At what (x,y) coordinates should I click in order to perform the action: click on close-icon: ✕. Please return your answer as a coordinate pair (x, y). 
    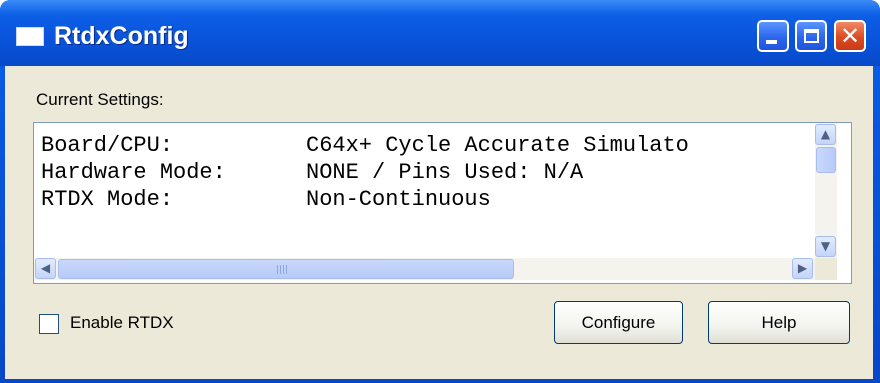
    Looking at the image, I should click on (850, 36).